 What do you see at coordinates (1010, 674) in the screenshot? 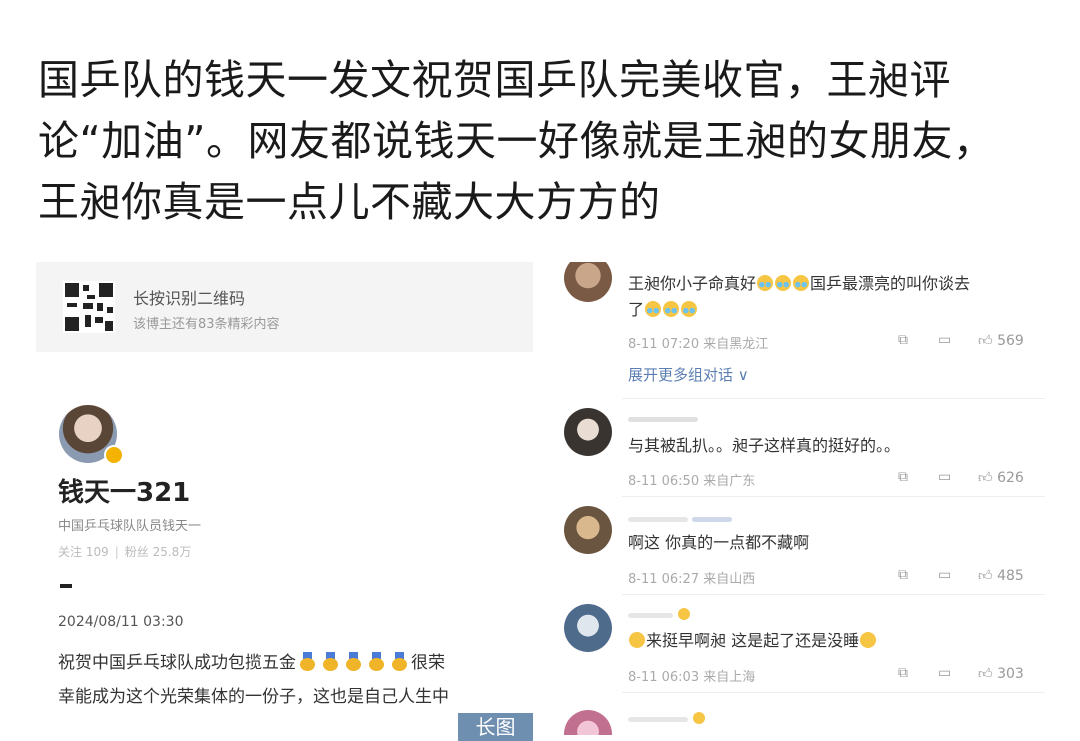
I see `like-count: 303` at bounding box center [1010, 674].